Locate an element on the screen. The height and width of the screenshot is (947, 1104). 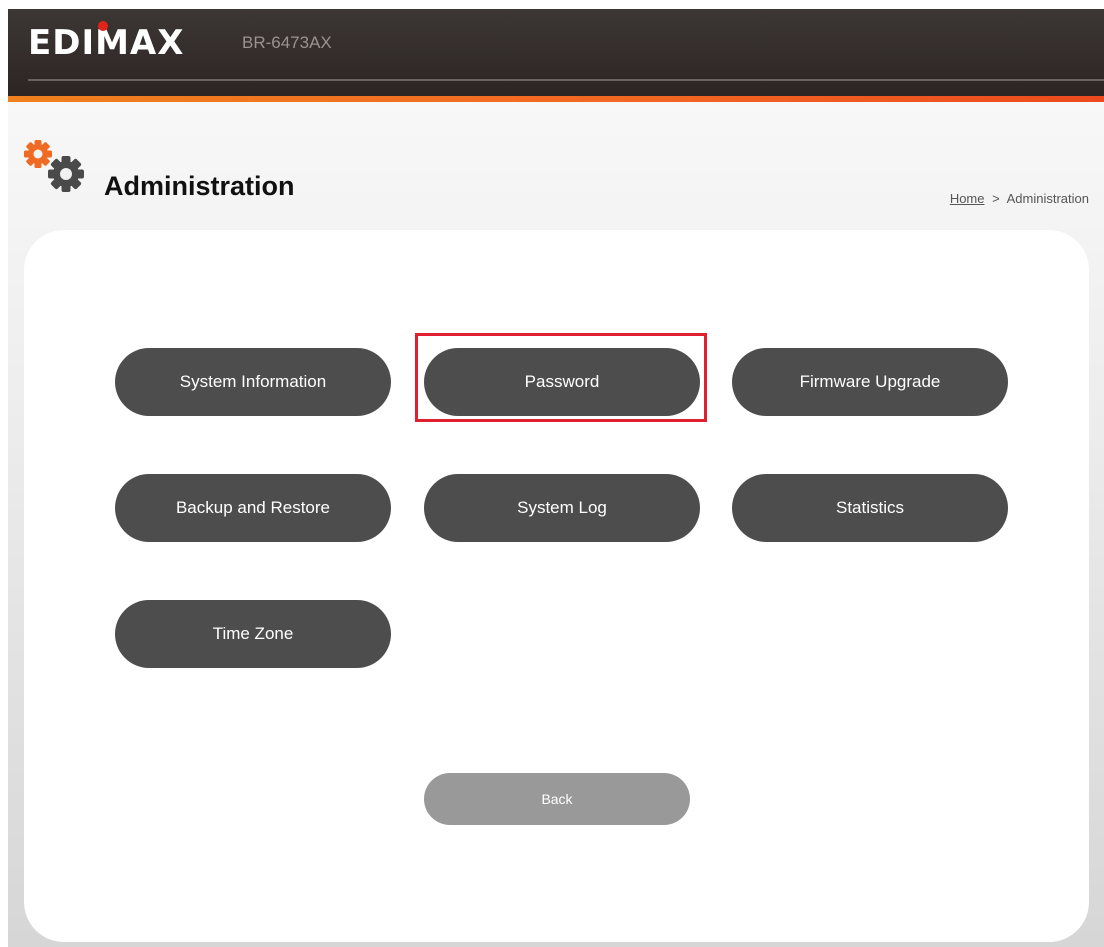
header-accent-stripe is located at coordinates (556, 99).